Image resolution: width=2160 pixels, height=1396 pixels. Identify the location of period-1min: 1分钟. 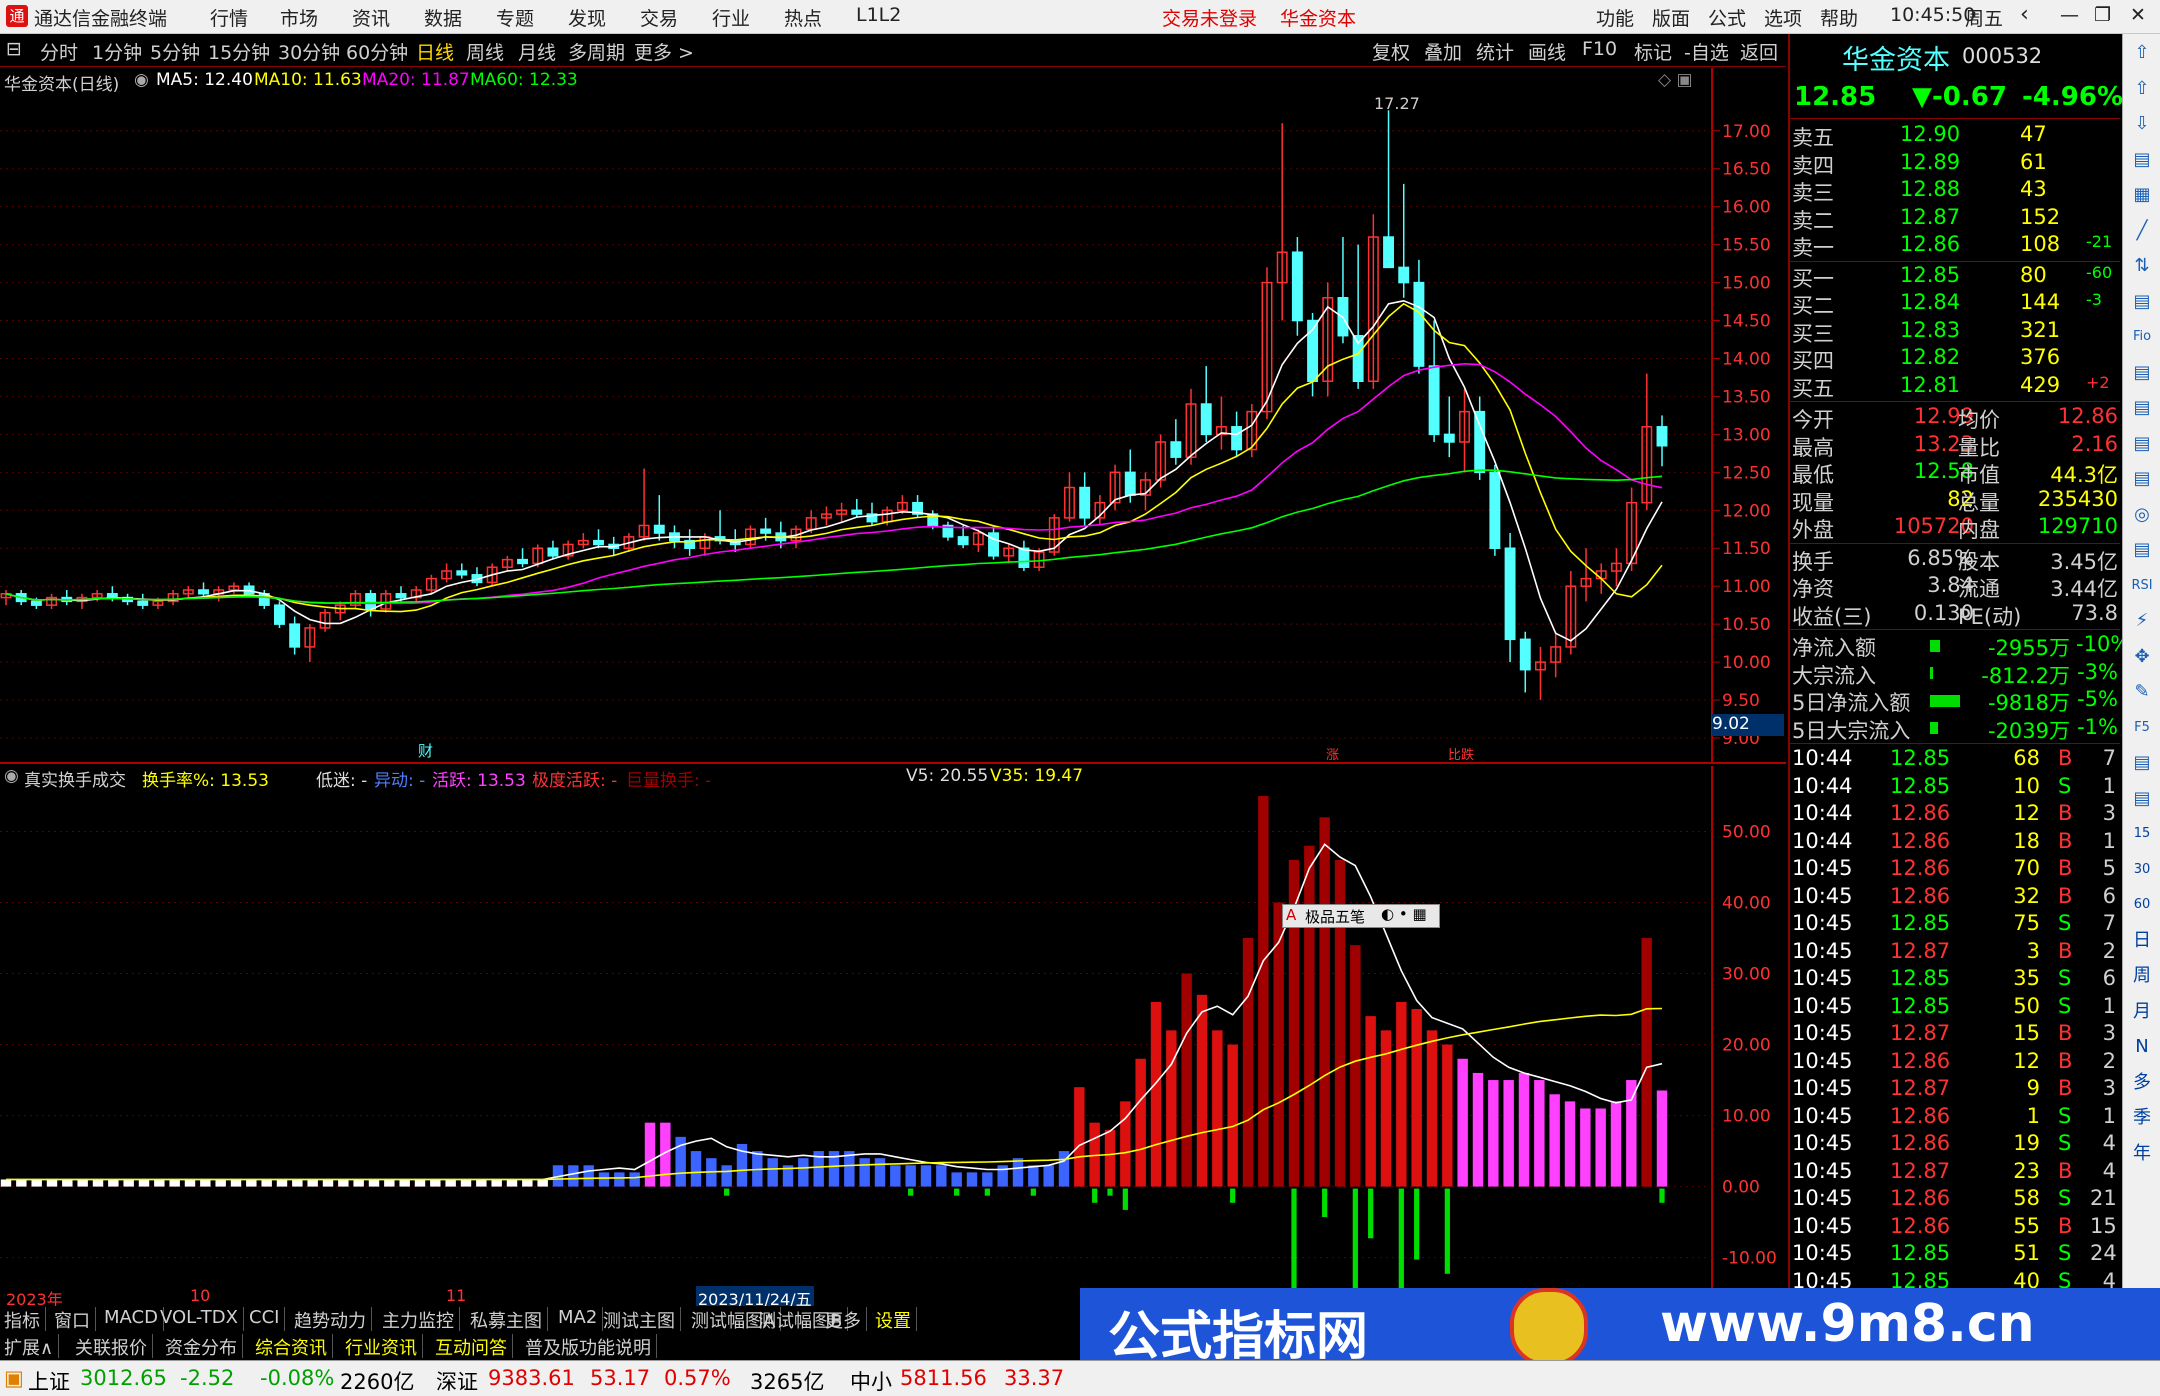
(117, 51).